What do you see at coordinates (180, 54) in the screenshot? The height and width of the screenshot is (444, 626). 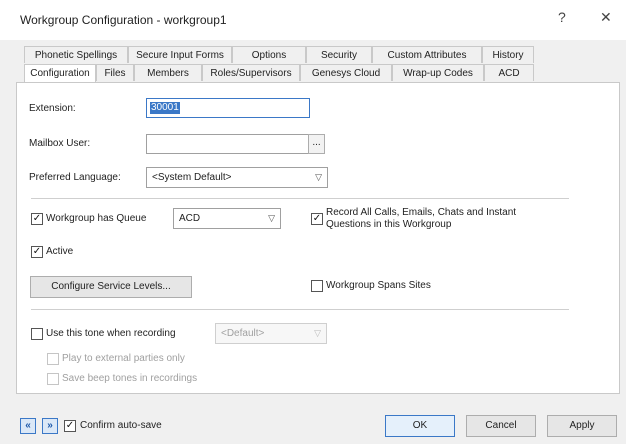 I see `tab-secure-input-forms: Secure Input Forms` at bounding box center [180, 54].